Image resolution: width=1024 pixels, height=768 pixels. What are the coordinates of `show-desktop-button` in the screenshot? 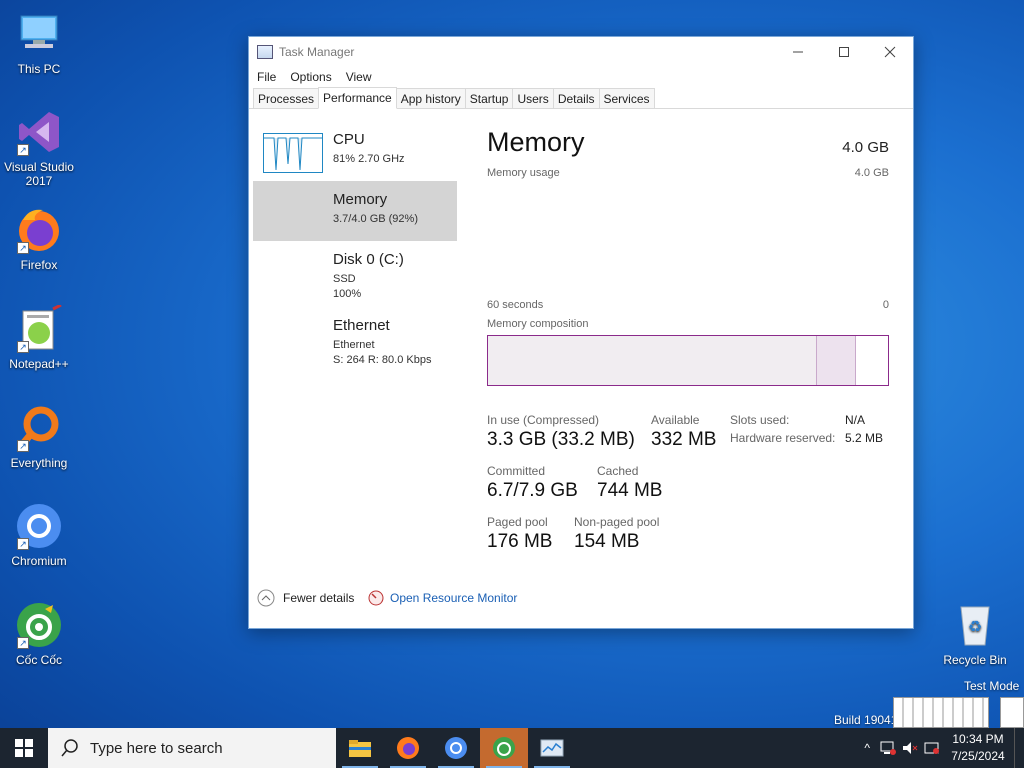 It's located at (1019, 748).